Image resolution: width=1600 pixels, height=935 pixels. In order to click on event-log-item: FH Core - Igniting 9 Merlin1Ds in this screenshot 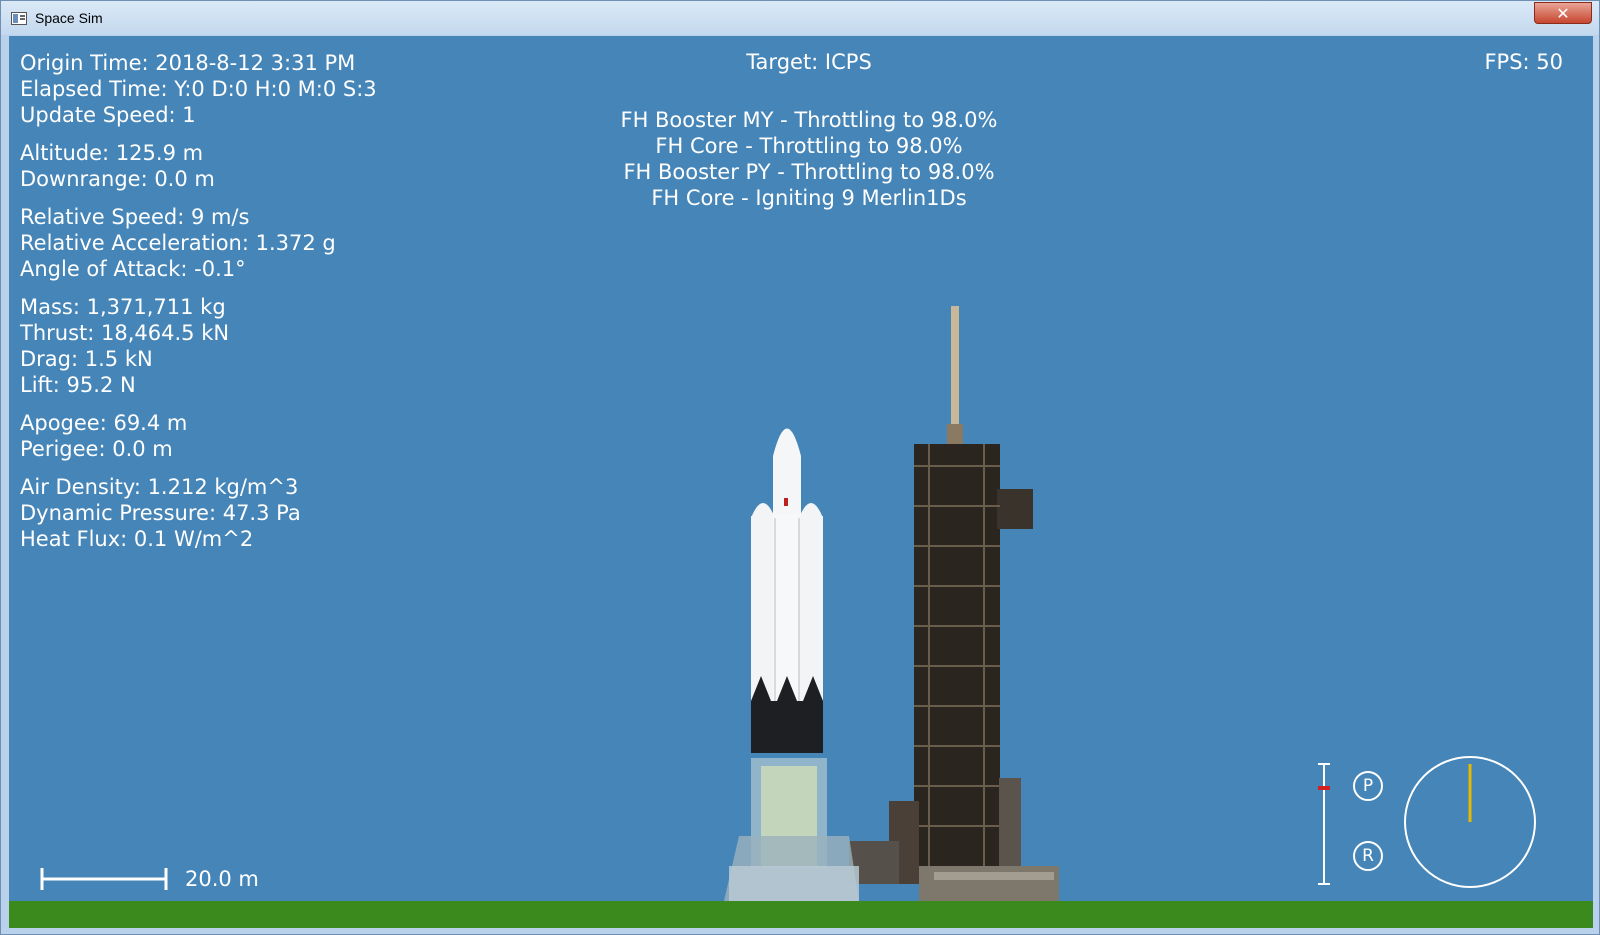, I will do `click(809, 198)`.